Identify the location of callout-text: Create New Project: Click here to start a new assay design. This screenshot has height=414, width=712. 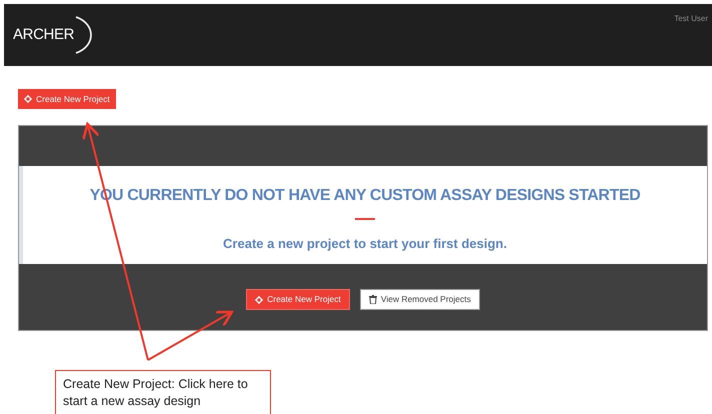
(156, 393).